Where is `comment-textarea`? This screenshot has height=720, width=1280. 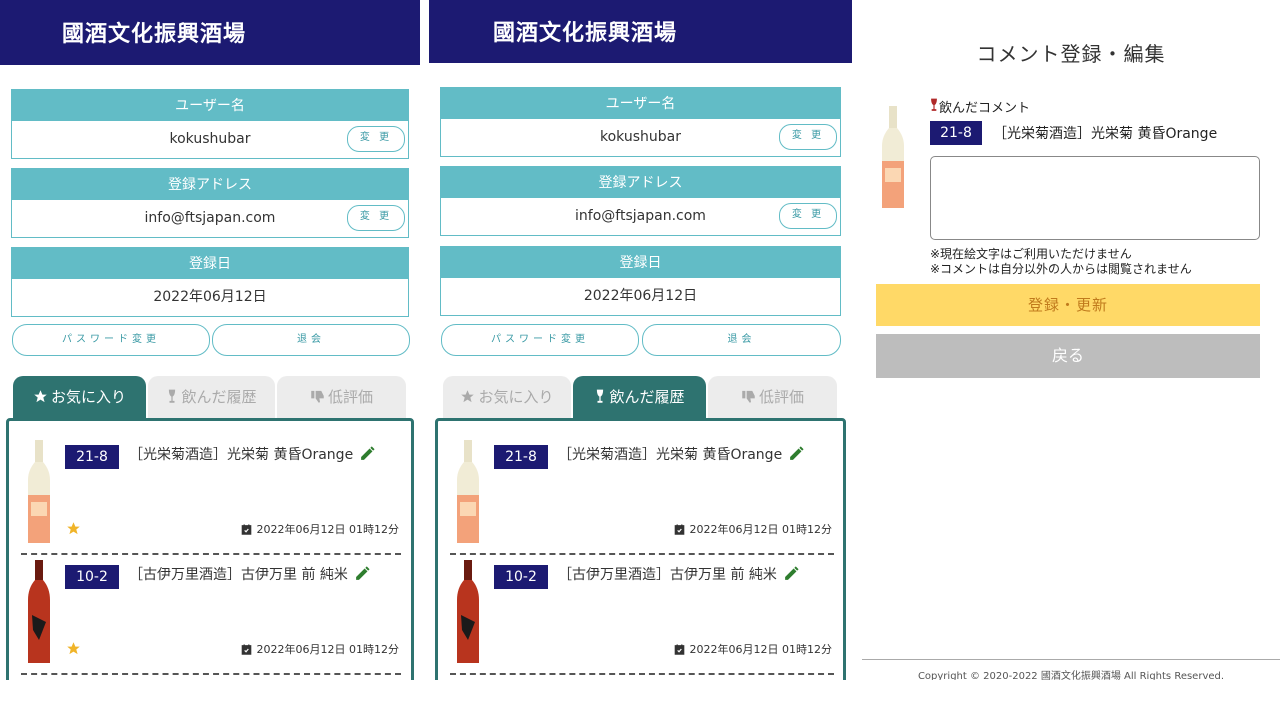
comment-textarea is located at coordinates (1095, 198).